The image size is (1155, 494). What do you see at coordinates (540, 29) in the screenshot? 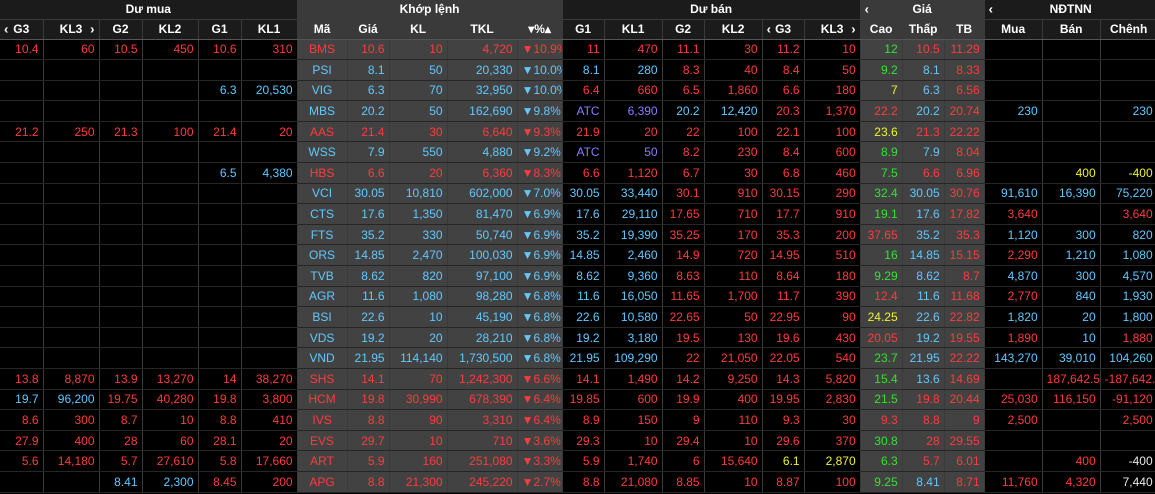
I see `col-pct: ▾%▴` at bounding box center [540, 29].